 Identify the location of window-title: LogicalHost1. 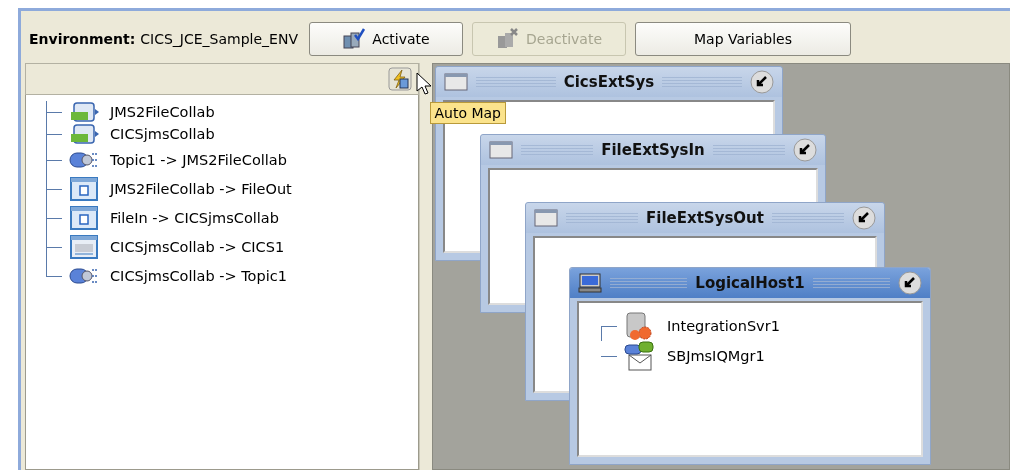
(750, 283).